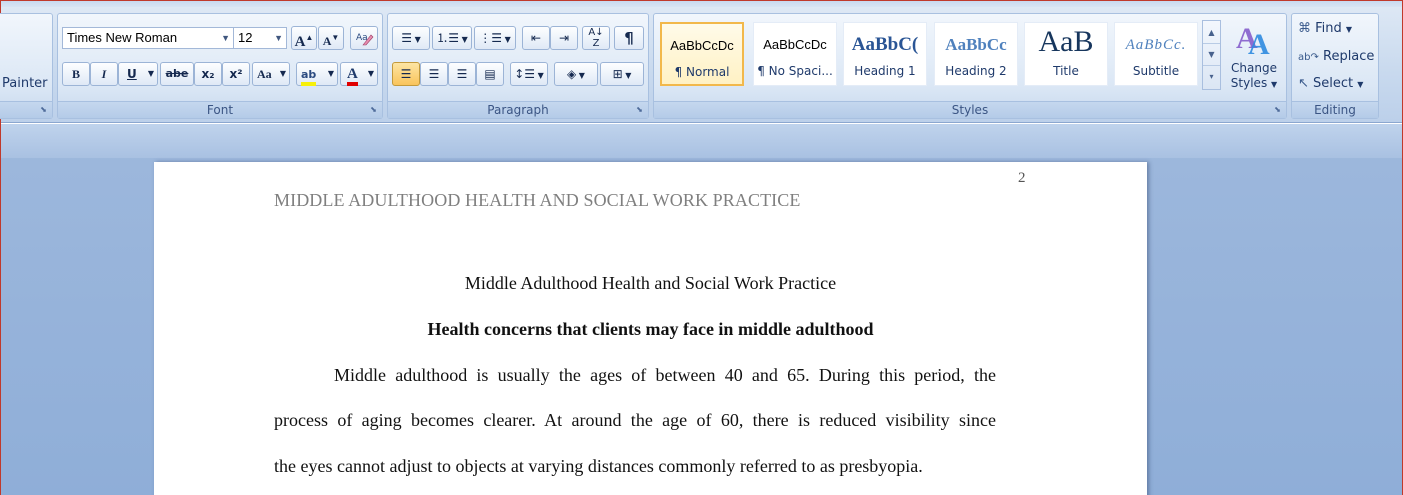 The height and width of the screenshot is (495, 1403). I want to click on highlight-dropdown-icon: ▼, so click(331, 74).